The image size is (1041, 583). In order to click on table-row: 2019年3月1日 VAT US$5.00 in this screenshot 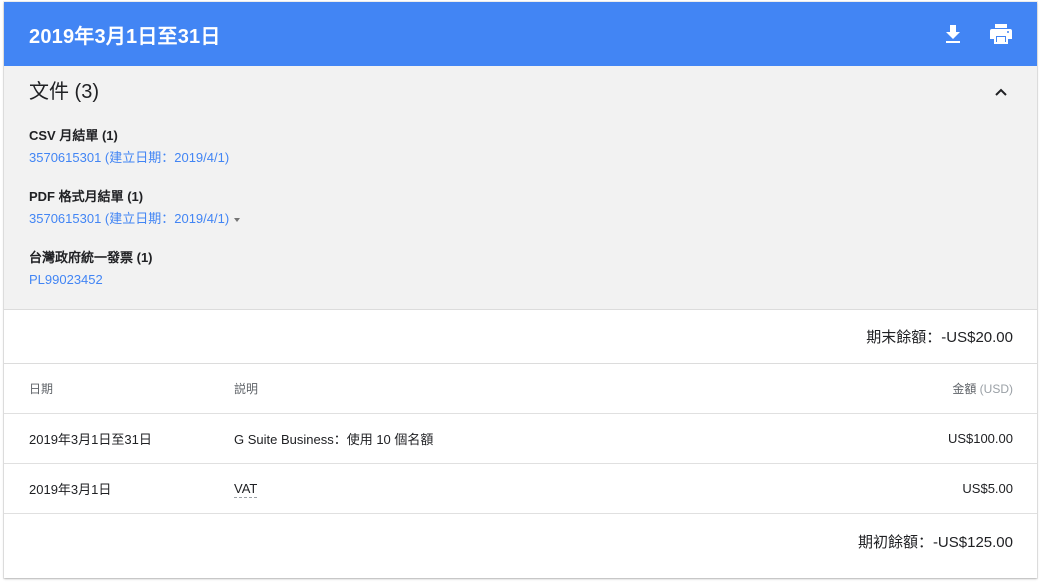, I will do `click(520, 489)`.